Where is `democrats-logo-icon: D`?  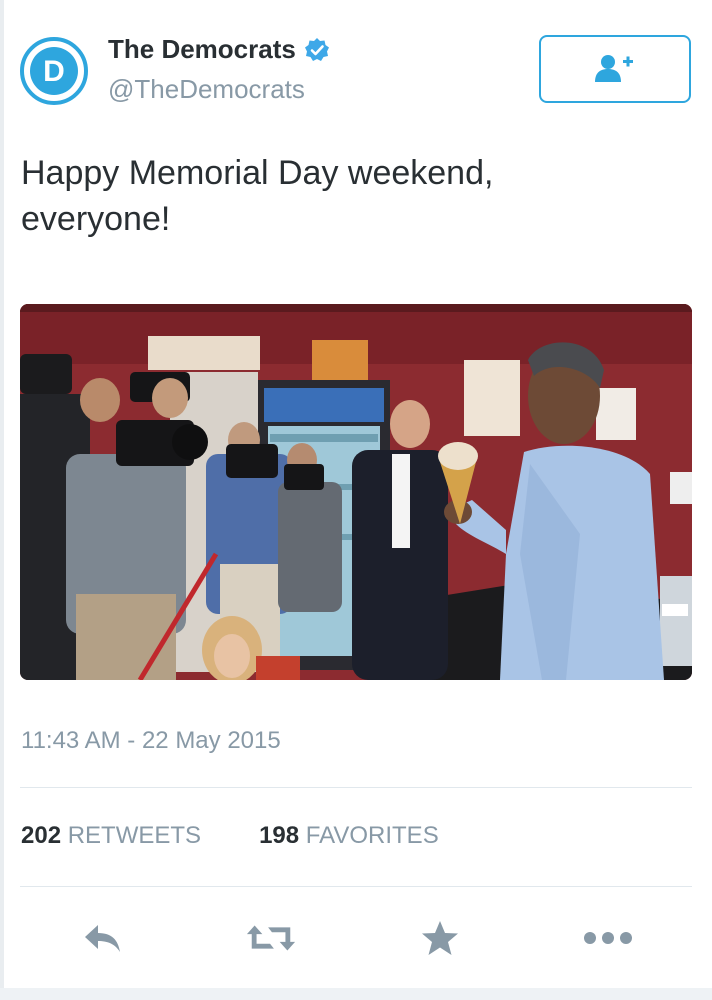 democrats-logo-icon: D is located at coordinates (54, 71).